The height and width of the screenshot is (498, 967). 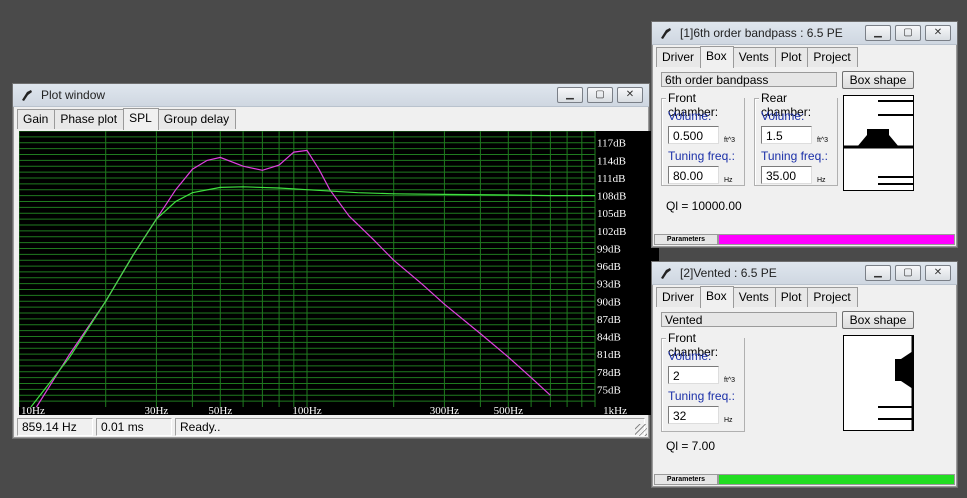 What do you see at coordinates (804, 273) in the screenshot?
I see `vented-titlebar: [2]Vented : 6.5 PE ▁ ▢ ✕` at bounding box center [804, 273].